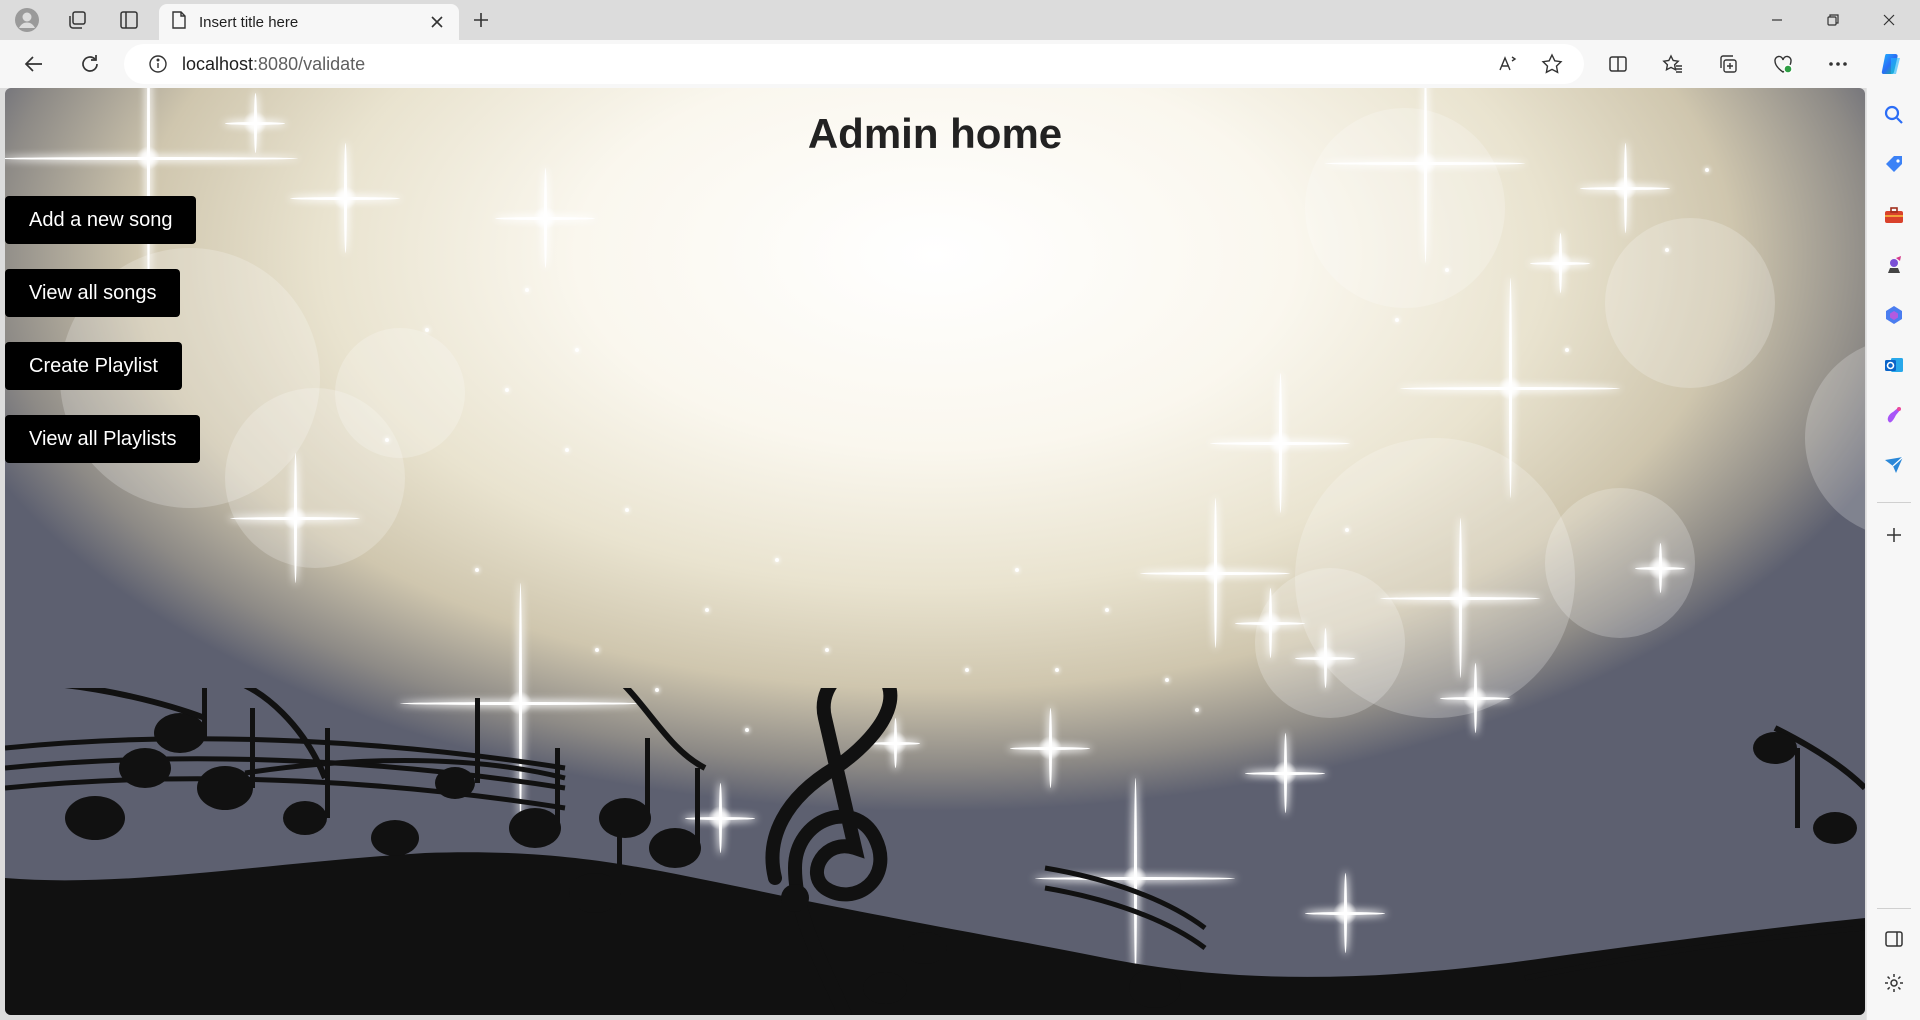 This screenshot has height=1020, width=1920. I want to click on add-song-button: Add a new song, so click(101, 220).